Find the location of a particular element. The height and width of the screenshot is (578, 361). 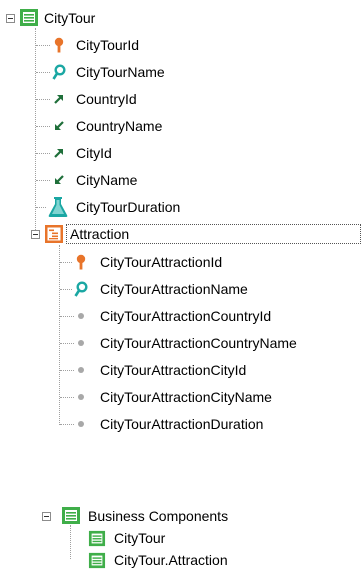

attribute-row: CountryId is located at coordinates (180, 99).